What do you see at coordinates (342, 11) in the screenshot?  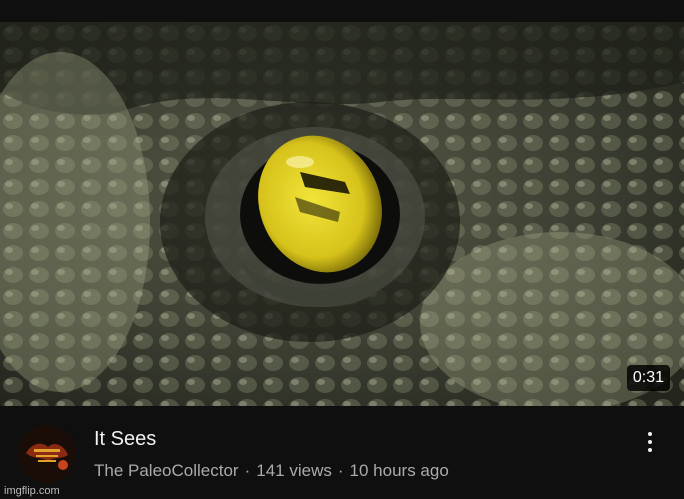 I see `top-strip` at bounding box center [342, 11].